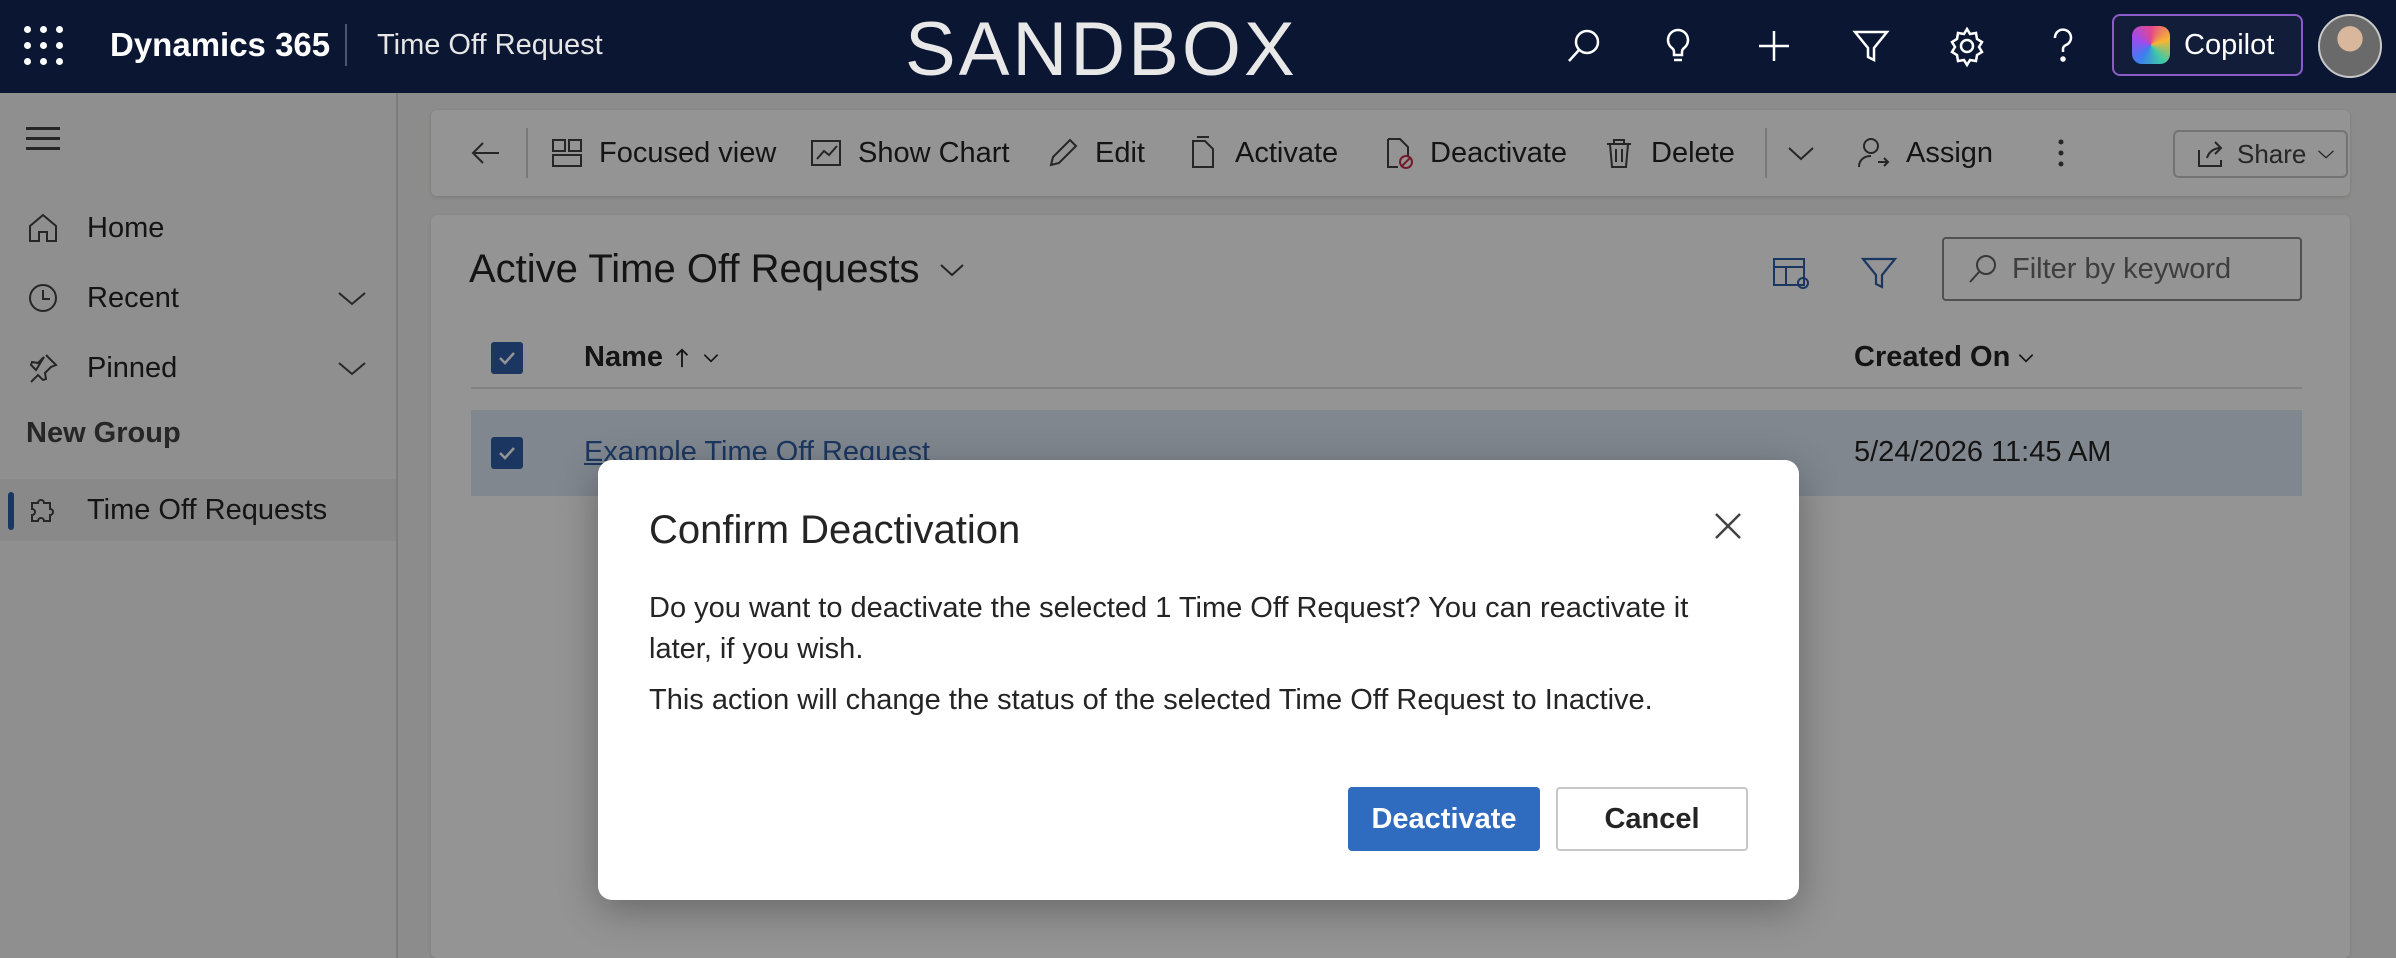 This screenshot has height=958, width=2396. What do you see at coordinates (2151, 45) in the screenshot?
I see `copilot-logo-icon` at bounding box center [2151, 45].